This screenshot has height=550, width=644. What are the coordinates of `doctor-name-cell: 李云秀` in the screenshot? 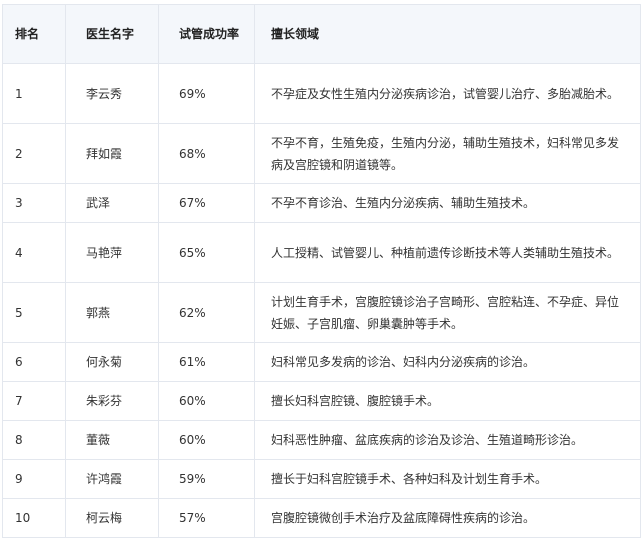 It's located at (112, 93).